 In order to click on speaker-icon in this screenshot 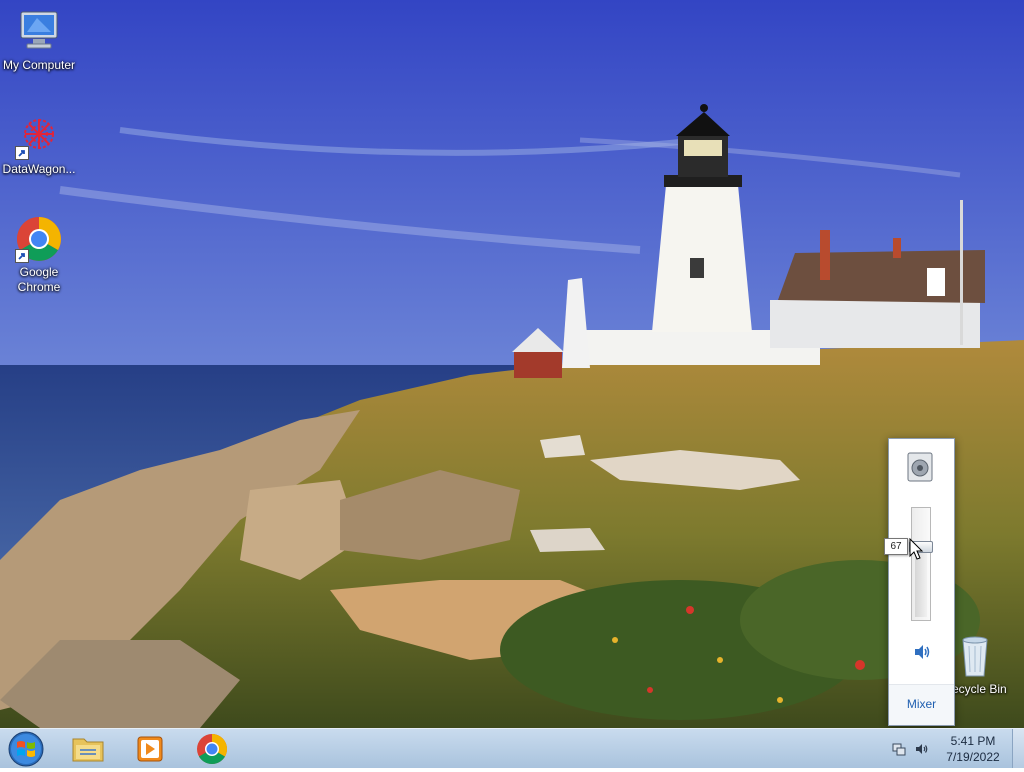, I will do `click(922, 652)`.